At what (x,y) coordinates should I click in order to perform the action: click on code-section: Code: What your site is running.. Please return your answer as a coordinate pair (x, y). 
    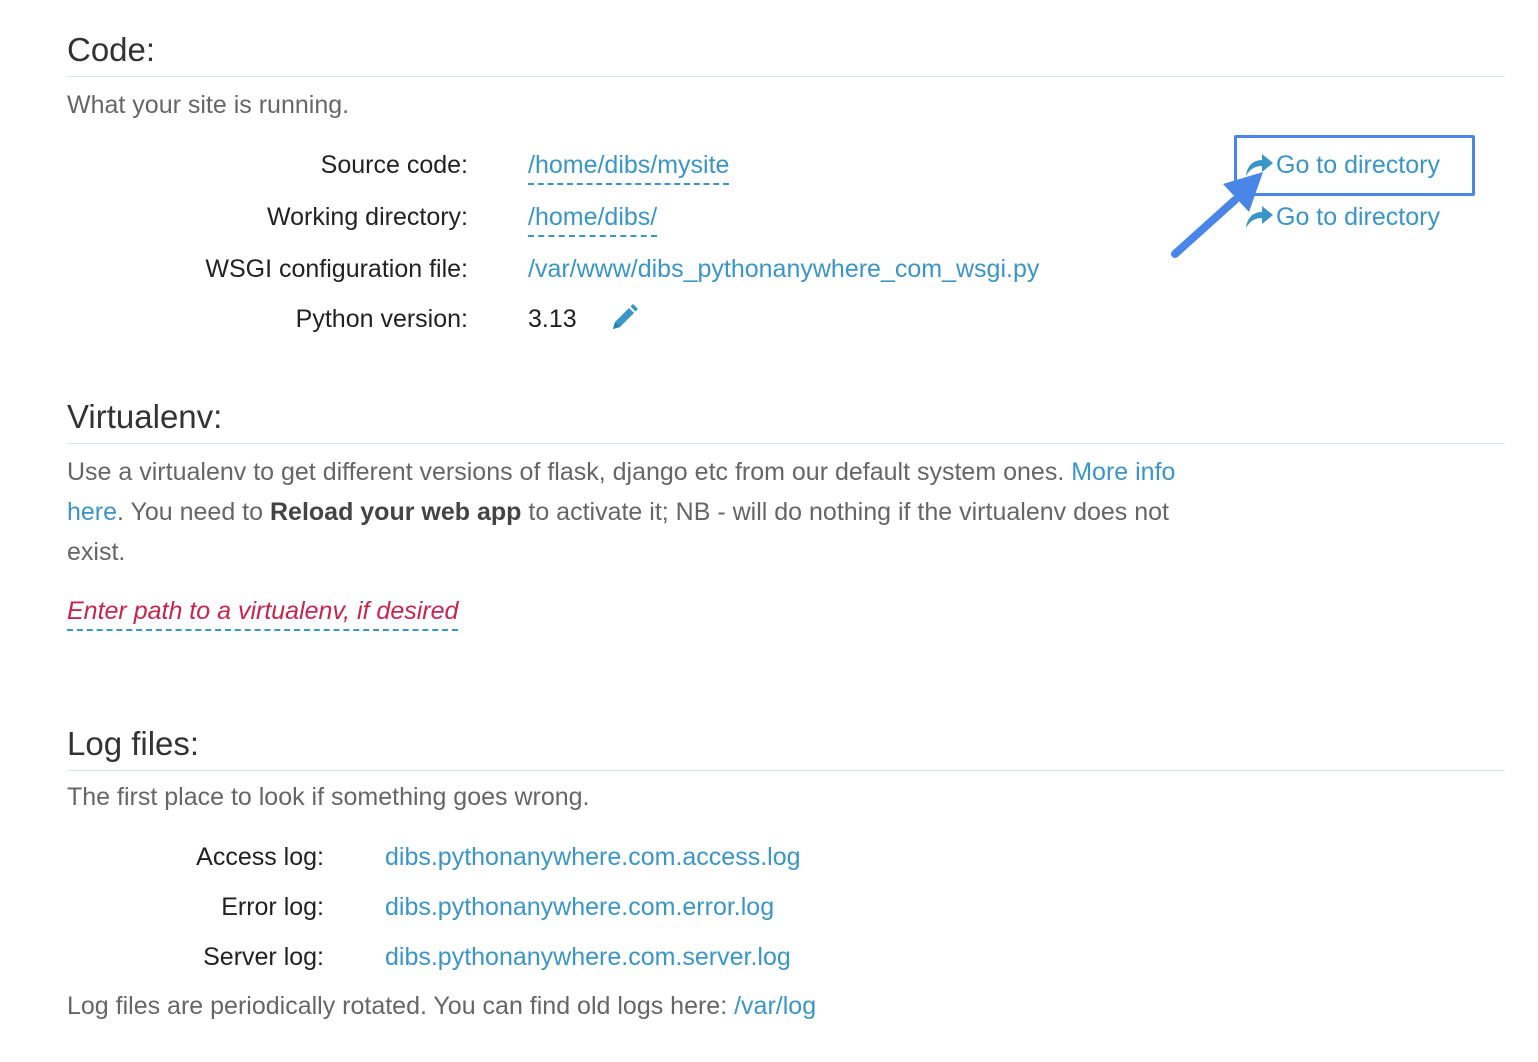
    Looking at the image, I should click on (786, 77).